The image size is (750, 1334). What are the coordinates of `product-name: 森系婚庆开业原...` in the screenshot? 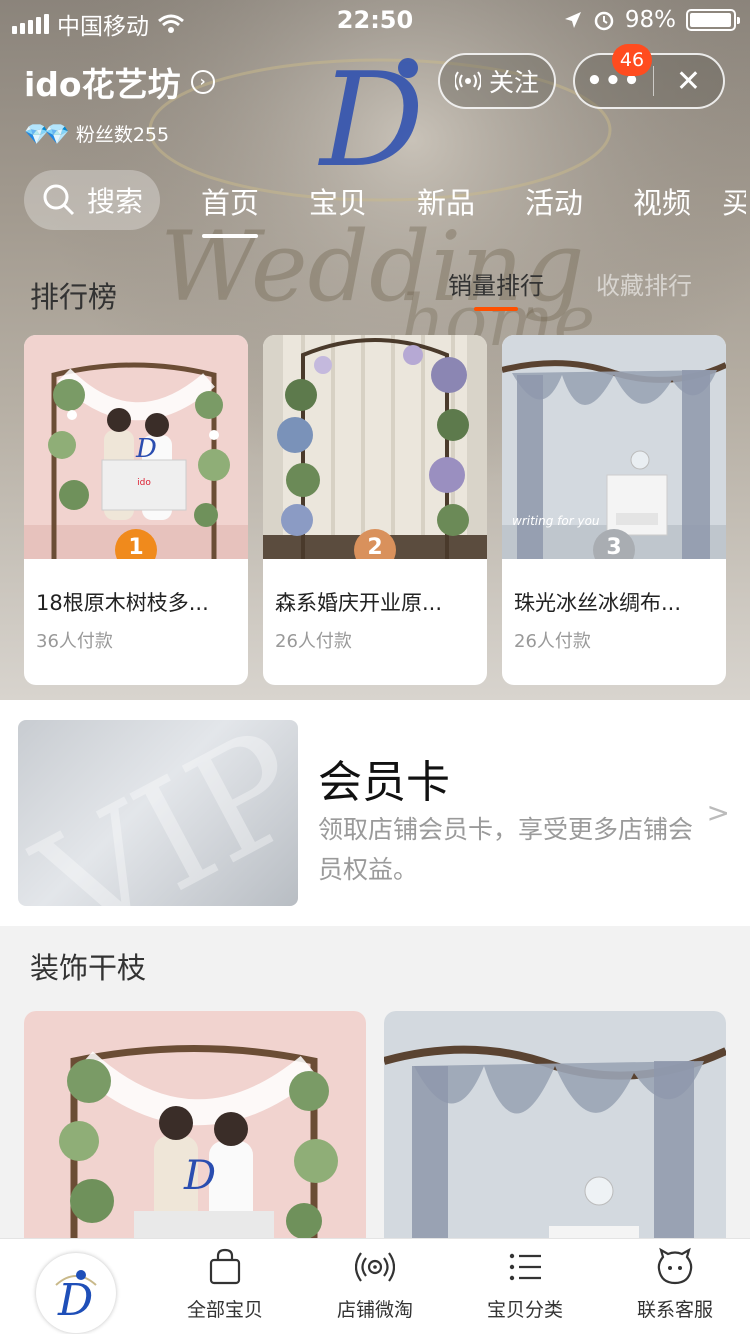 It's located at (359, 603).